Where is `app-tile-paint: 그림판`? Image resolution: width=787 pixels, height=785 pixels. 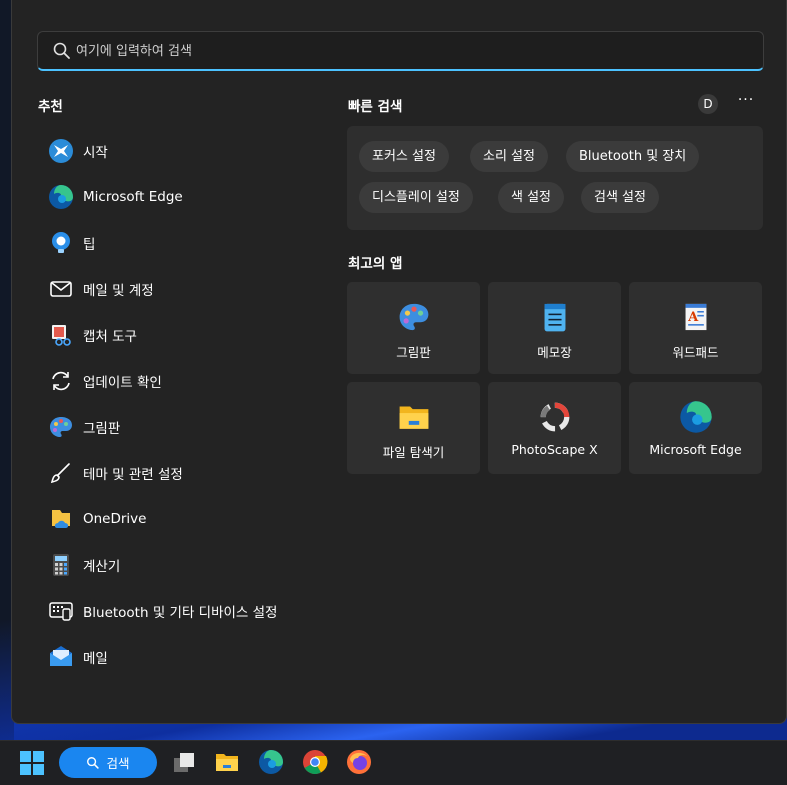
app-tile-paint: 그림판 is located at coordinates (413, 328).